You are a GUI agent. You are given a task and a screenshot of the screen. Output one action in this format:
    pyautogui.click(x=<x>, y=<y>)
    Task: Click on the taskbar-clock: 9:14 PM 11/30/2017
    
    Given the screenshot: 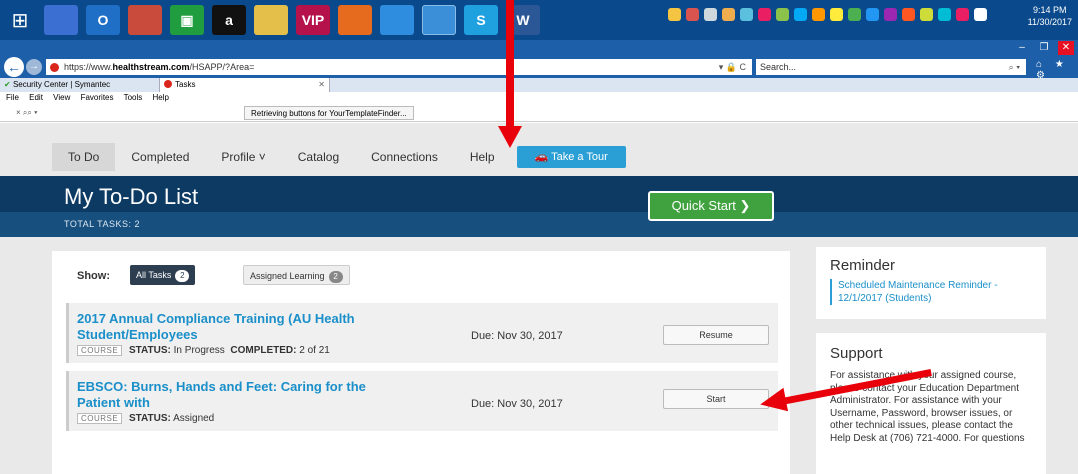 What is the action you would take?
    pyautogui.click(x=1050, y=16)
    